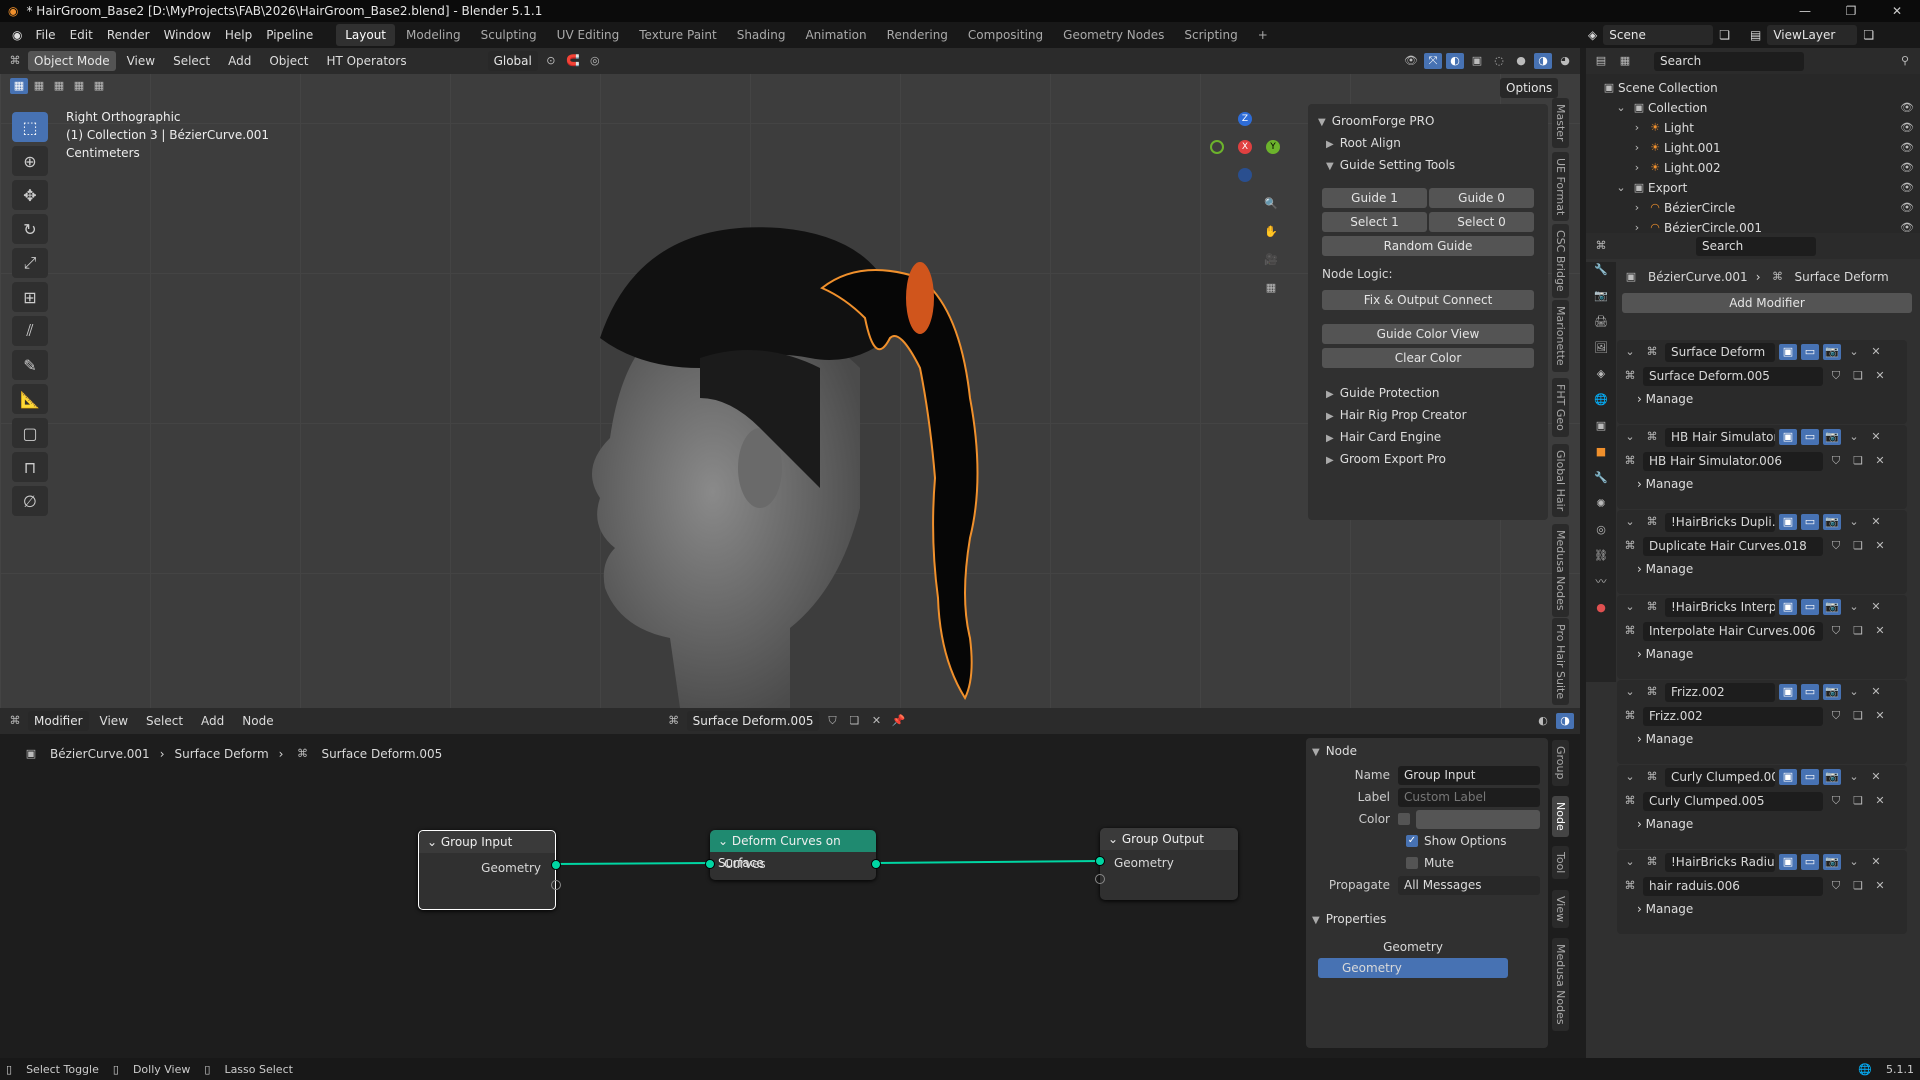 The image size is (1920, 1080). What do you see at coordinates (433, 35) in the screenshot?
I see `tab-modeling: Modeling` at bounding box center [433, 35].